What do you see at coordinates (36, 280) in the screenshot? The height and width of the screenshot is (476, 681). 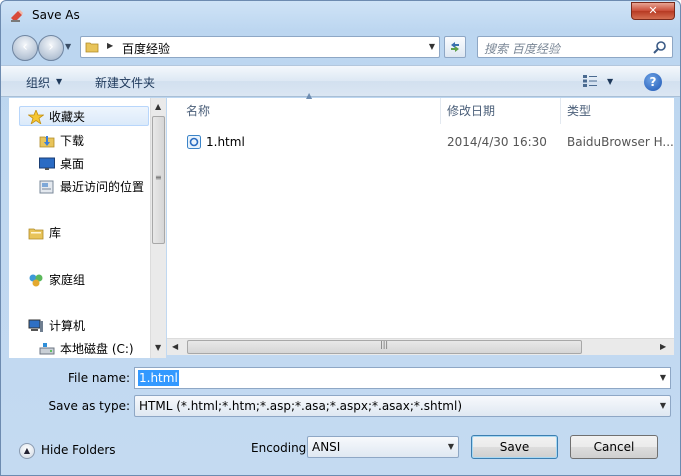 I see `homegroup-icon` at bounding box center [36, 280].